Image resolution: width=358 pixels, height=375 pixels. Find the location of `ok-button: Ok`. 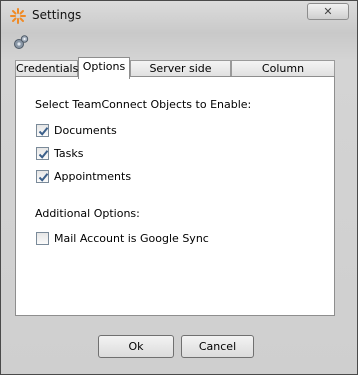

ok-button: Ok is located at coordinates (136, 346).